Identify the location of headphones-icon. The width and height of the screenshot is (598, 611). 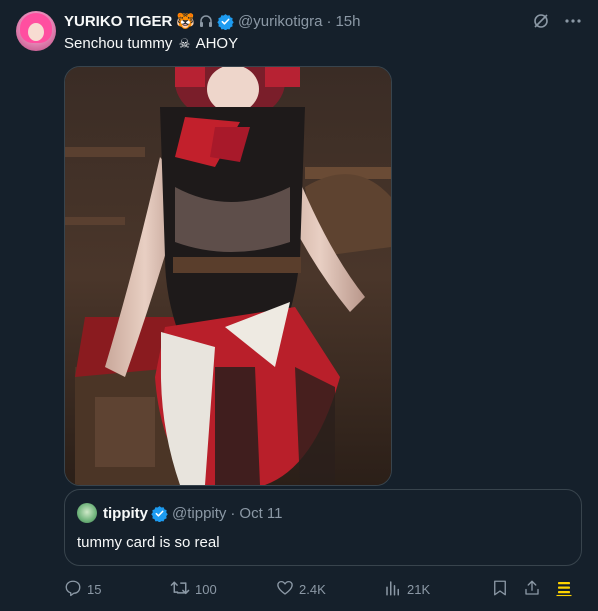
(206, 21).